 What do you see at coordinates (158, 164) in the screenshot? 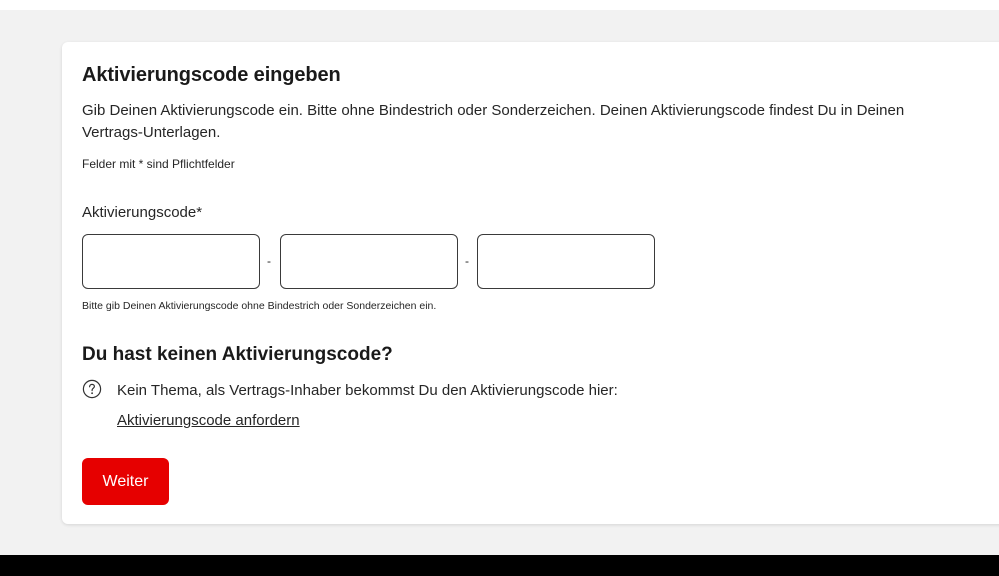
I see `required-fields-note: Felder mit * sind Pflichtfelder` at bounding box center [158, 164].